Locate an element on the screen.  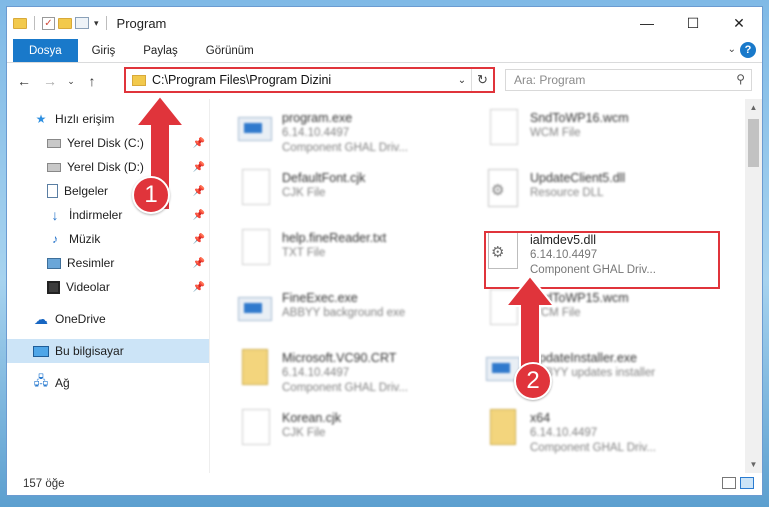
maximize-button: ☐ is located at coordinates (693, 23).